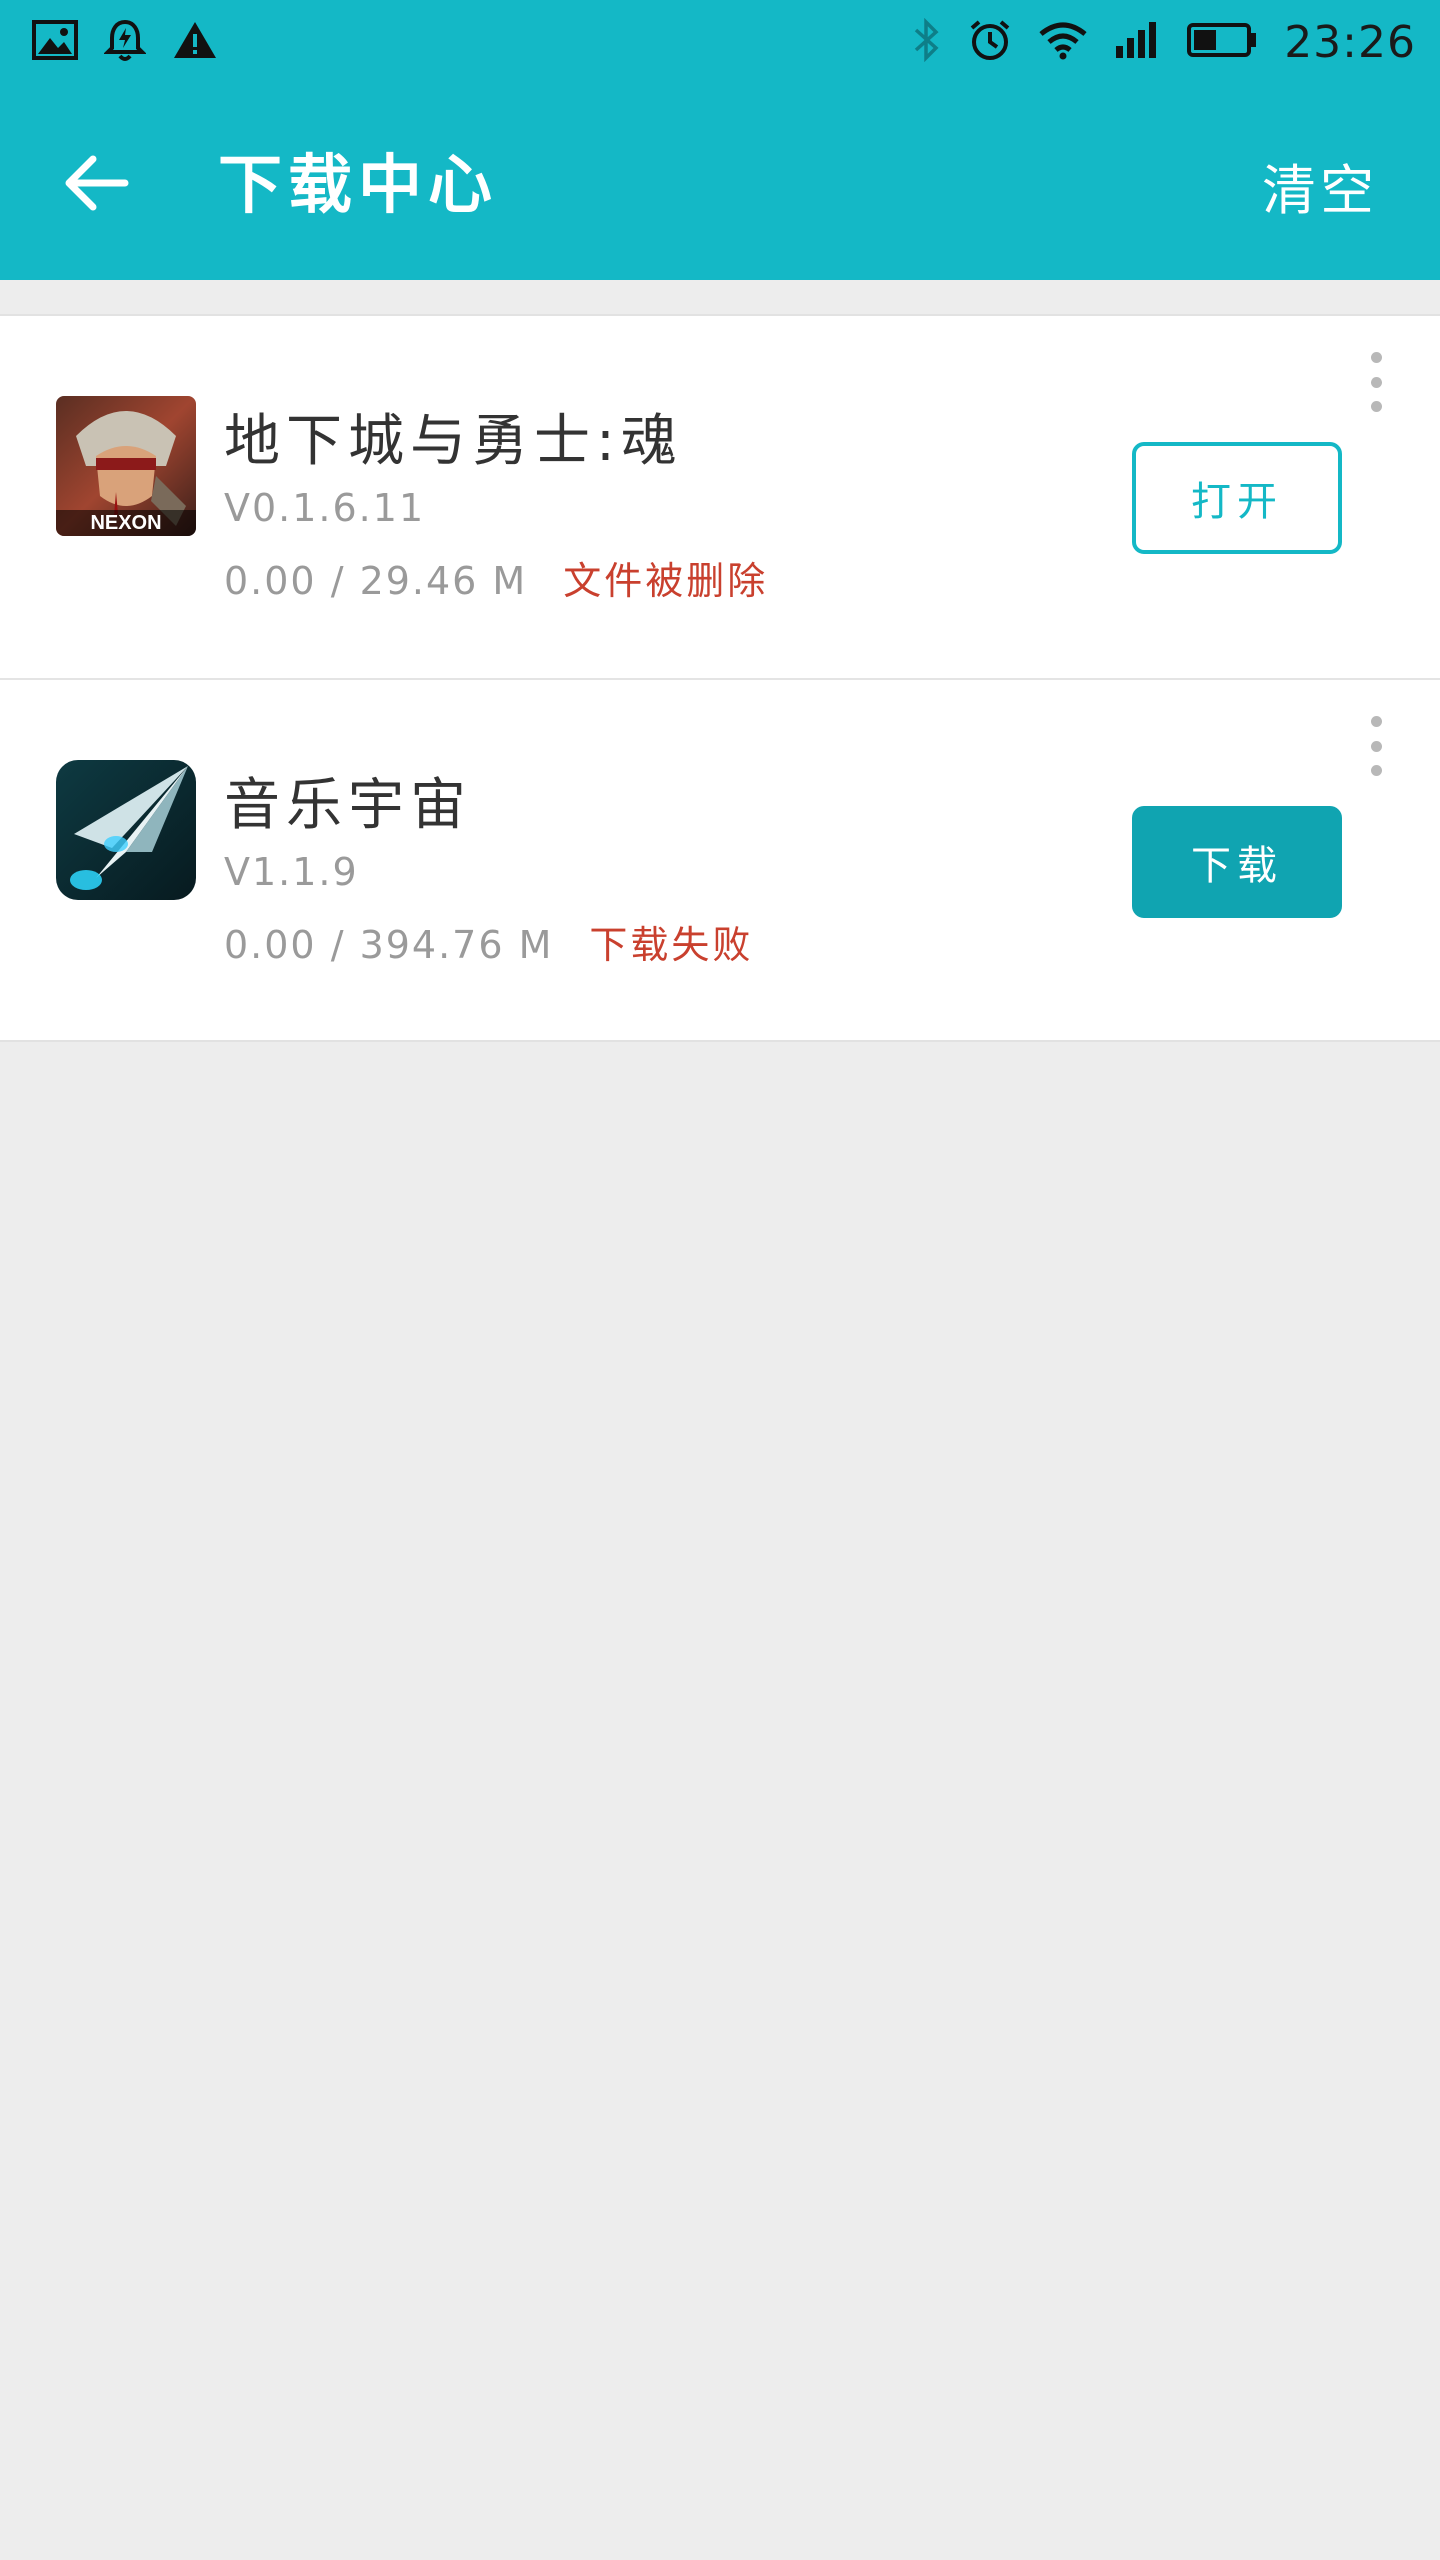 This screenshot has height=2560, width=1440. Describe the element at coordinates (1063, 42) in the screenshot. I see `wifi-icon` at that location.